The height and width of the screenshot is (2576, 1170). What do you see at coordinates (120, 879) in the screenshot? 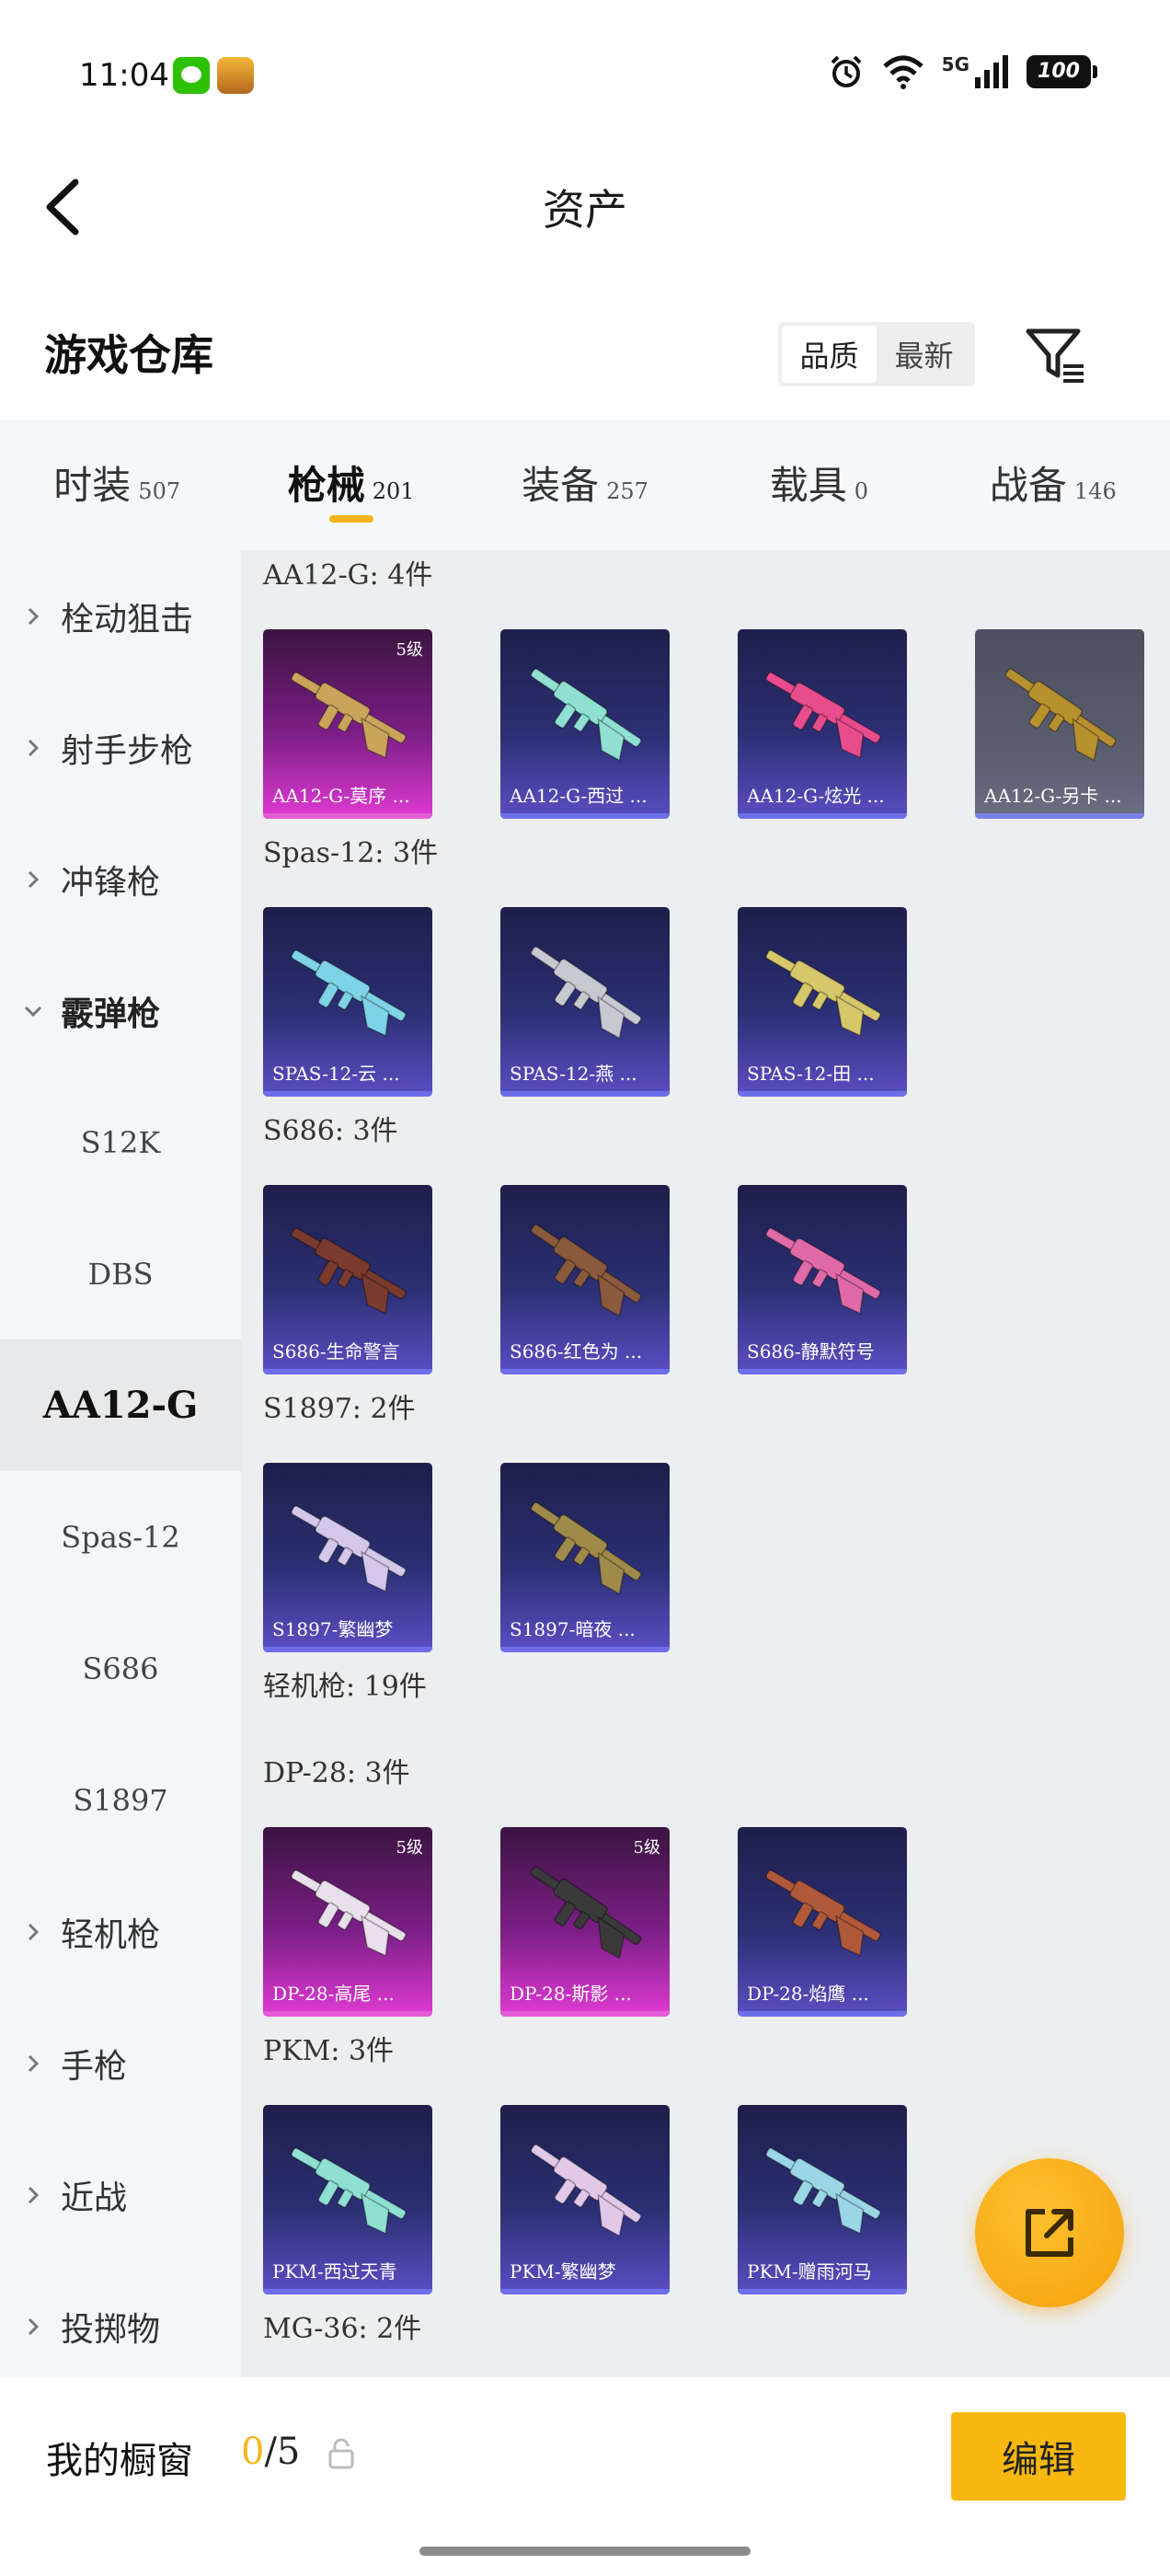
I see `sidebar-item: 冲锋枪` at bounding box center [120, 879].